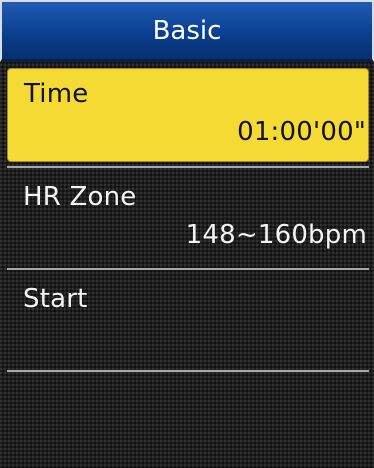  What do you see at coordinates (80, 197) in the screenshot?
I see `menu-item-label: HR Zone` at bounding box center [80, 197].